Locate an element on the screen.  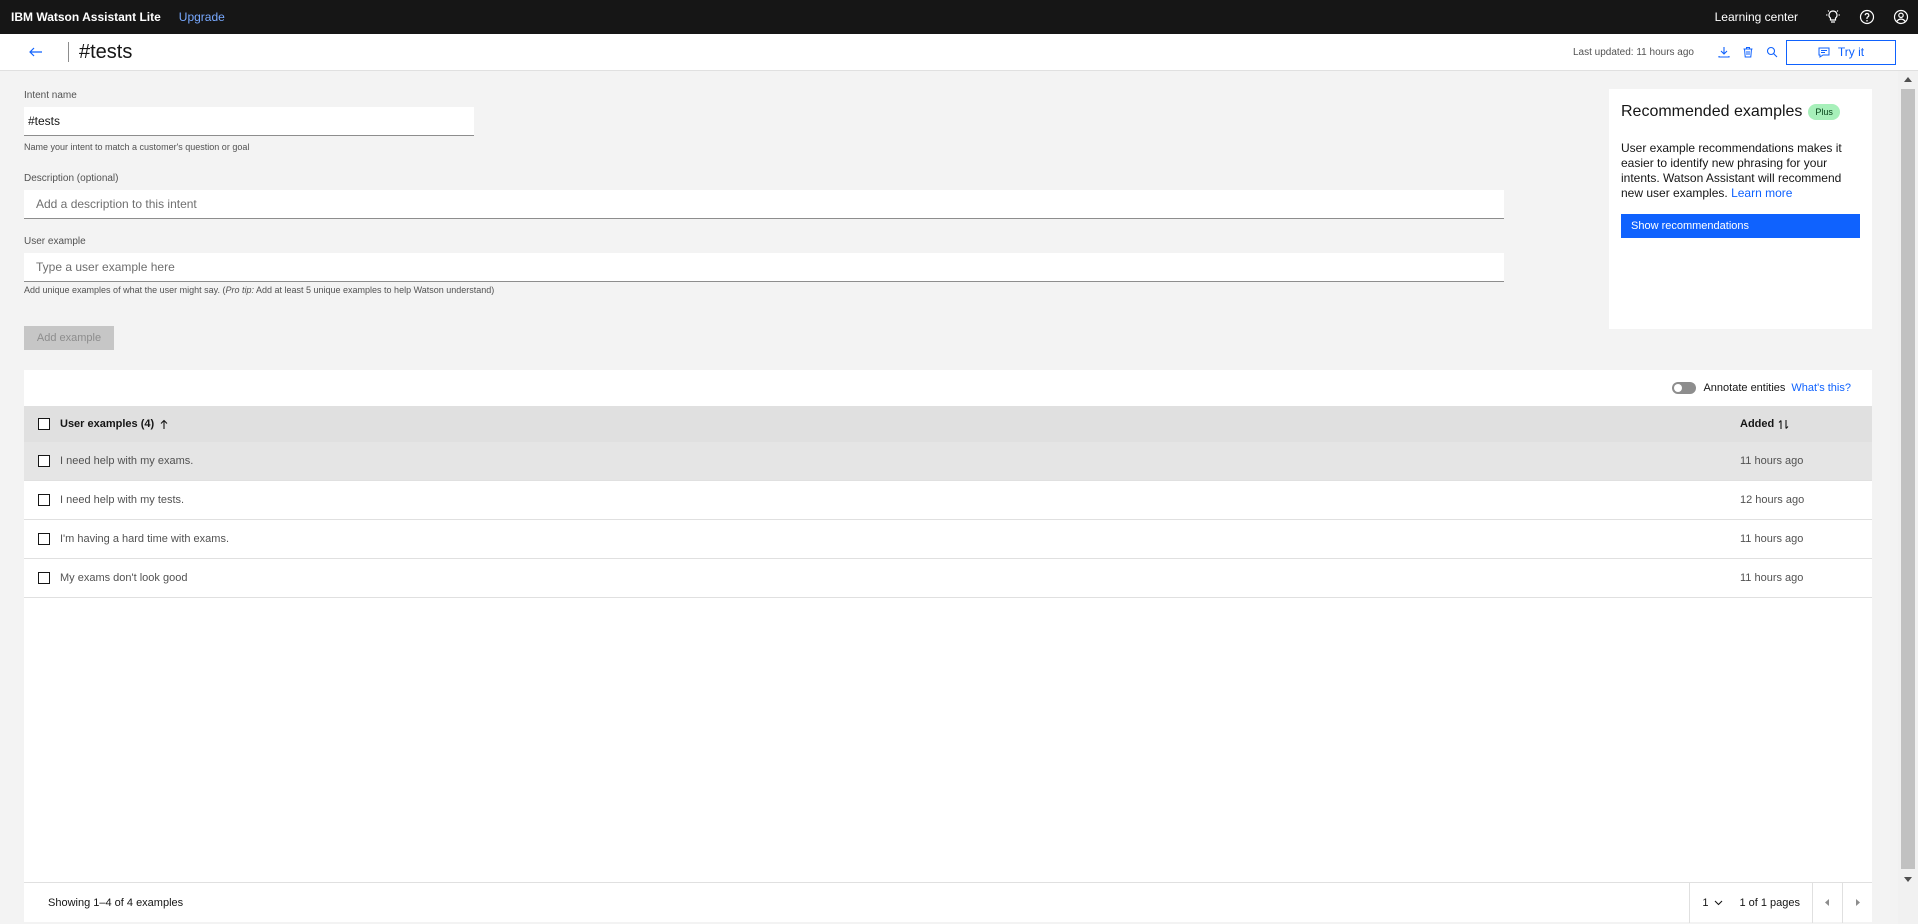
page-select: 1 is located at coordinates (1712, 902).